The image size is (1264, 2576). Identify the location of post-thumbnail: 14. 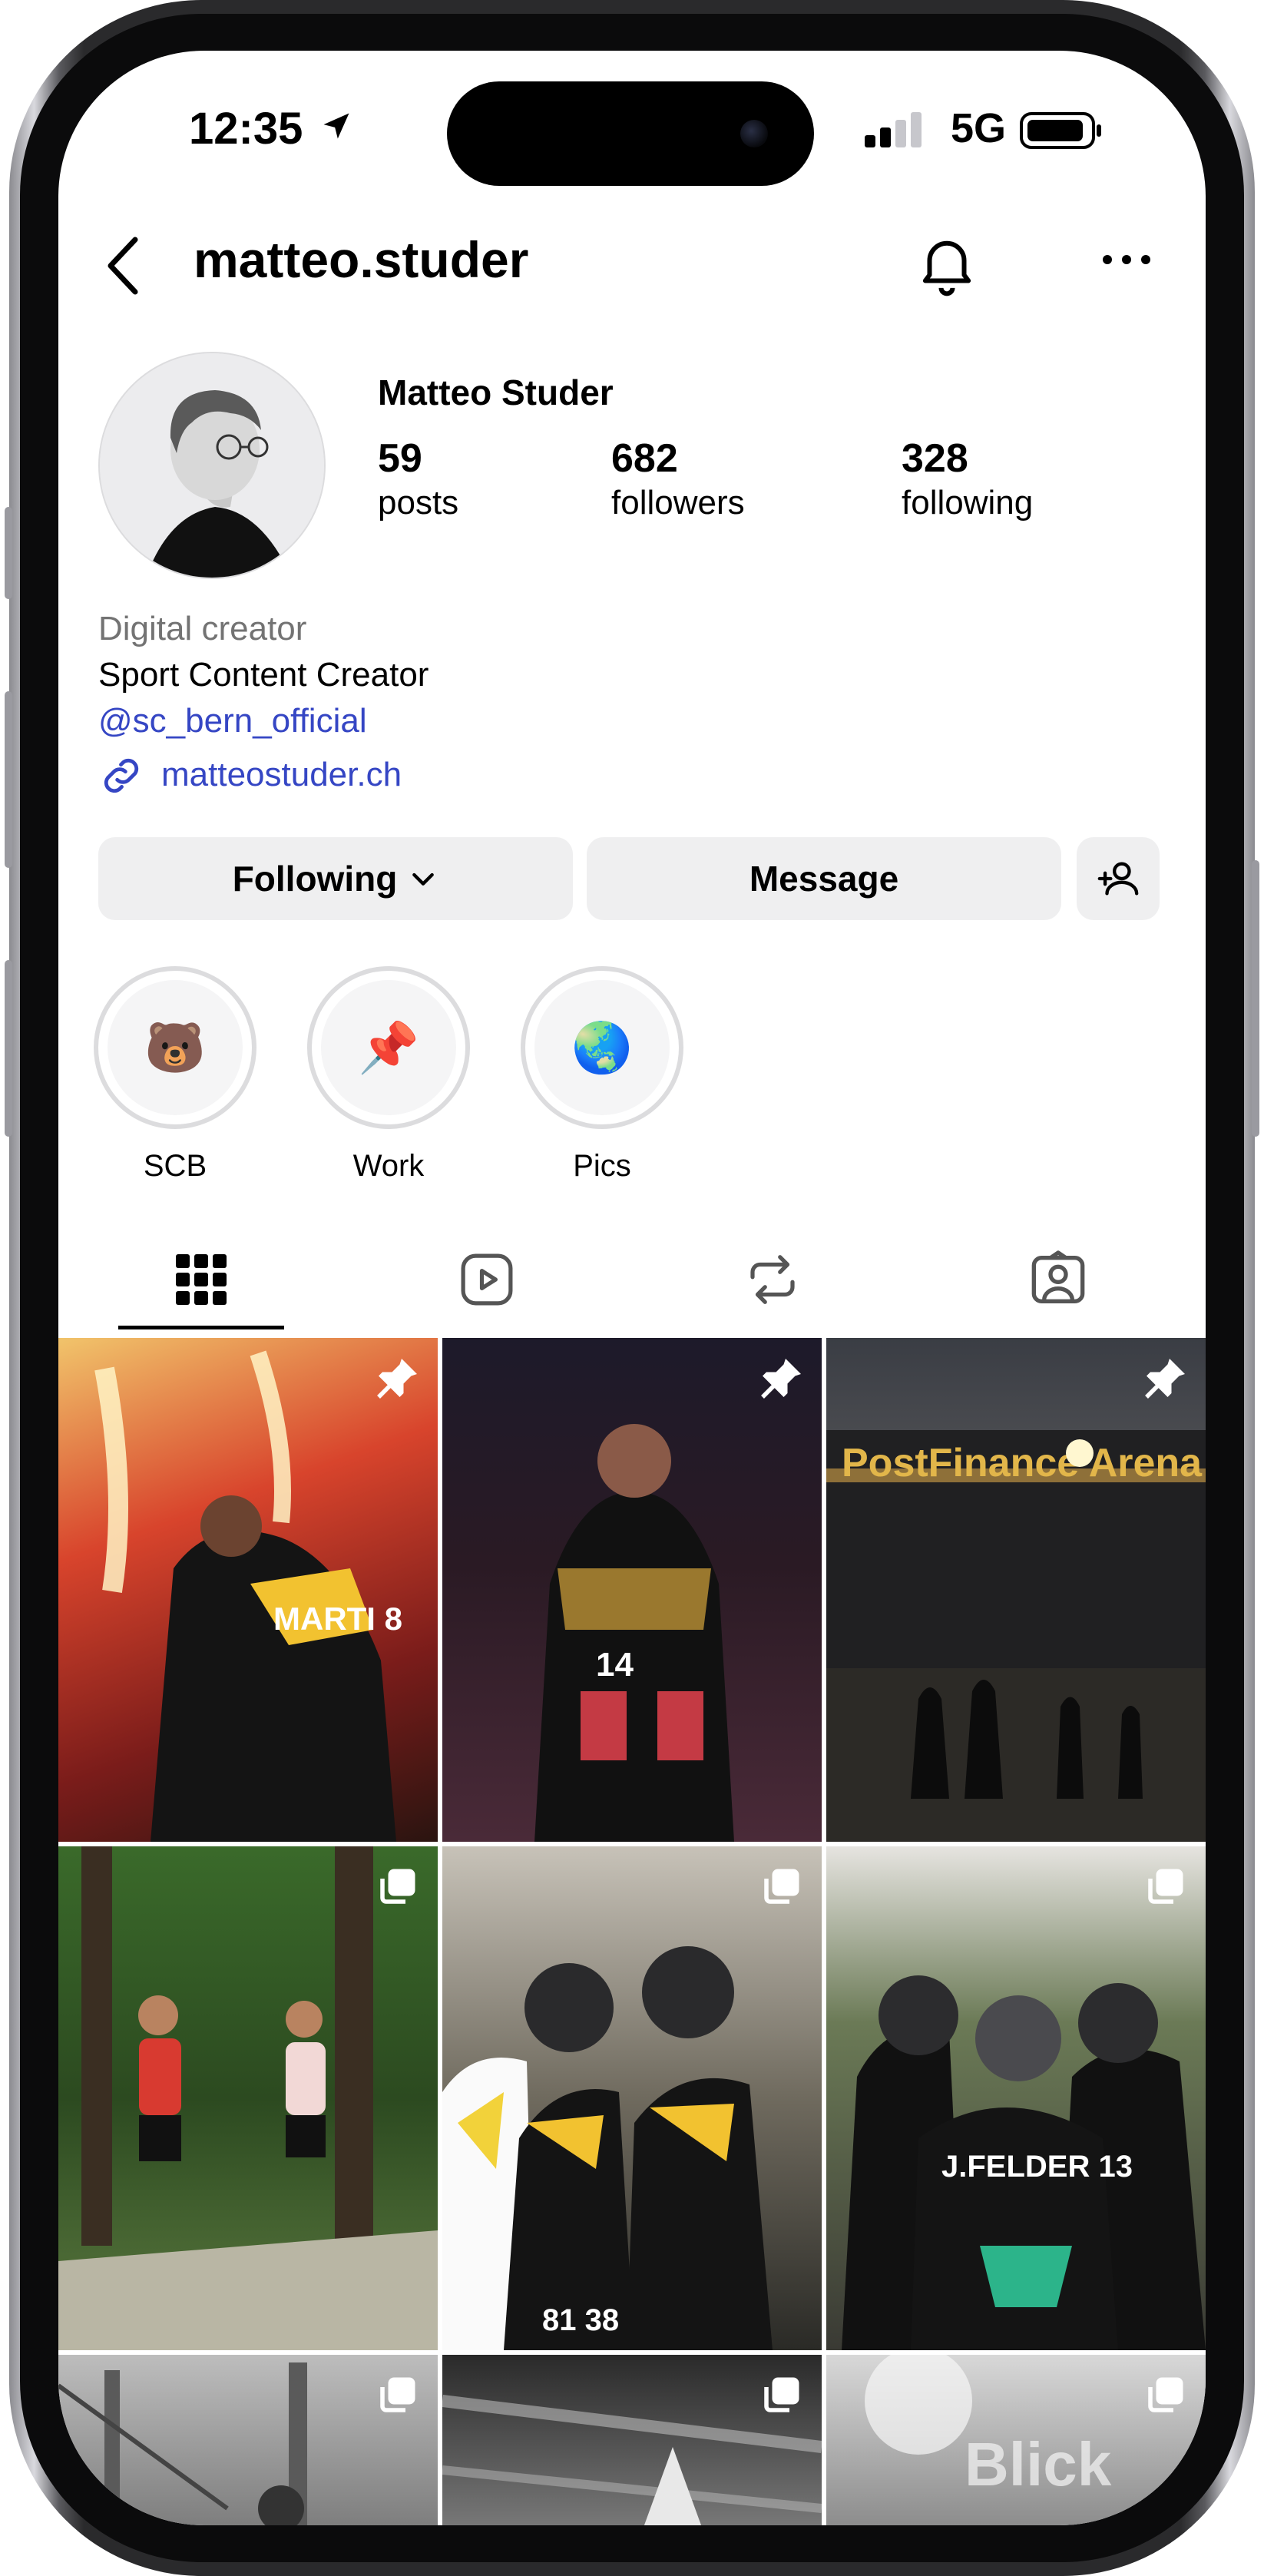
(632, 1590).